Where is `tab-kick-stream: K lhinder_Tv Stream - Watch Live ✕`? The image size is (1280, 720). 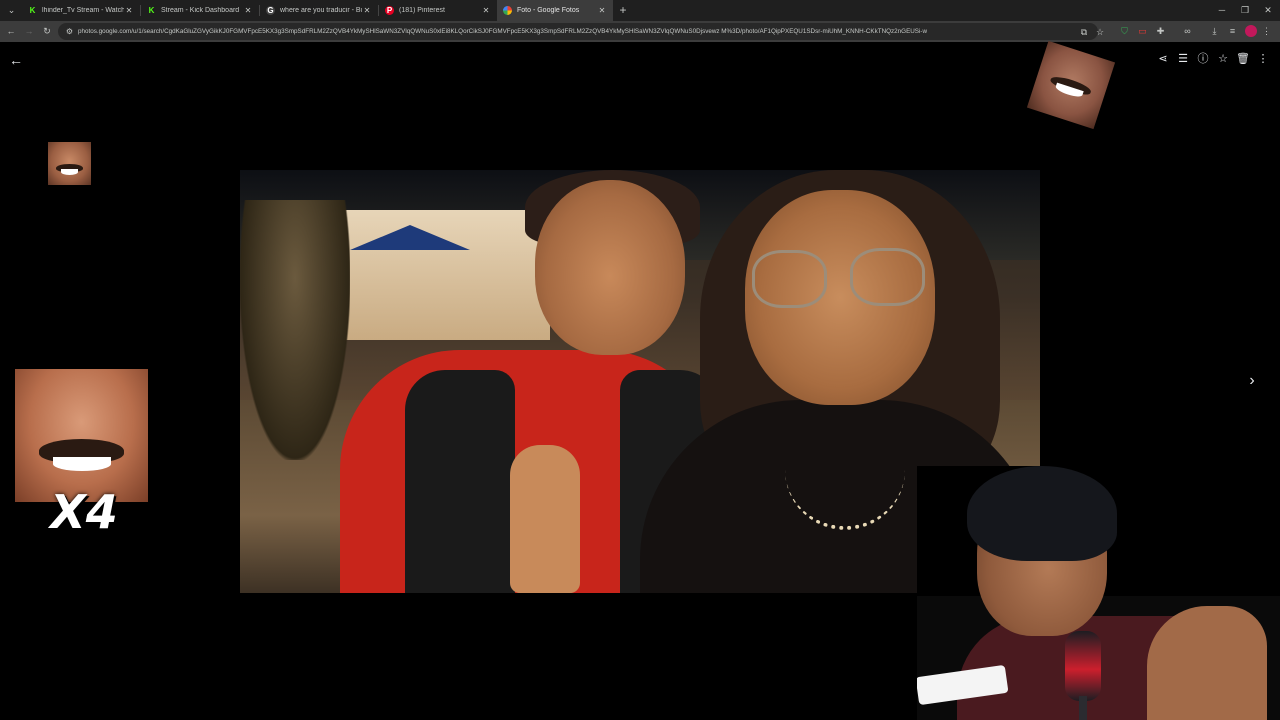 tab-kick-stream: K lhinder_Tv Stream - Watch Live ✕ is located at coordinates (81, 10).